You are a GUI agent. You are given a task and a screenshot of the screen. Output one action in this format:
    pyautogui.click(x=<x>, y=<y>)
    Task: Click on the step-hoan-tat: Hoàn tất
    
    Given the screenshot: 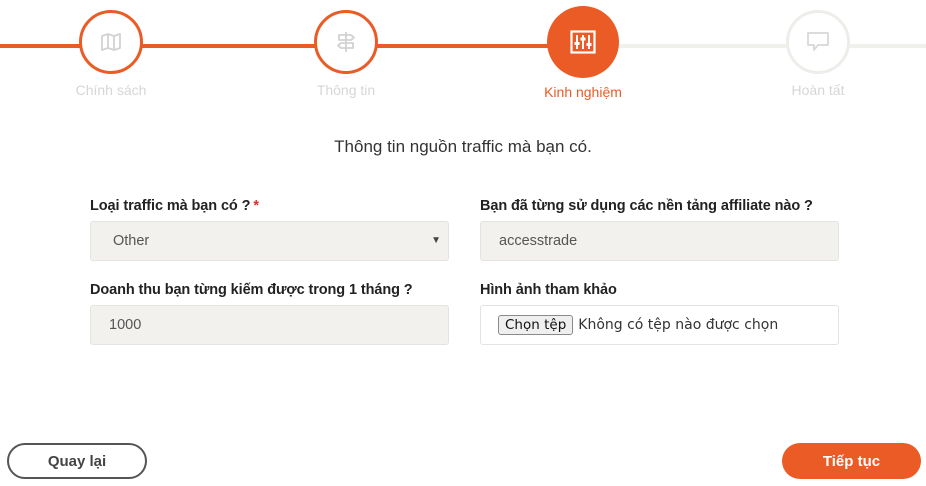 What is the action you would take?
    pyautogui.click(x=818, y=55)
    